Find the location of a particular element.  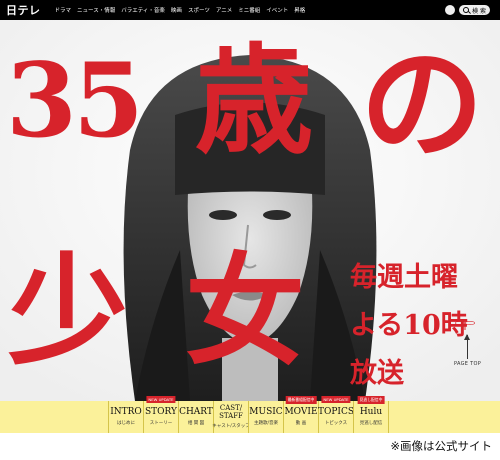

nav-item-mini: ミニ番組 is located at coordinates (249, 10).